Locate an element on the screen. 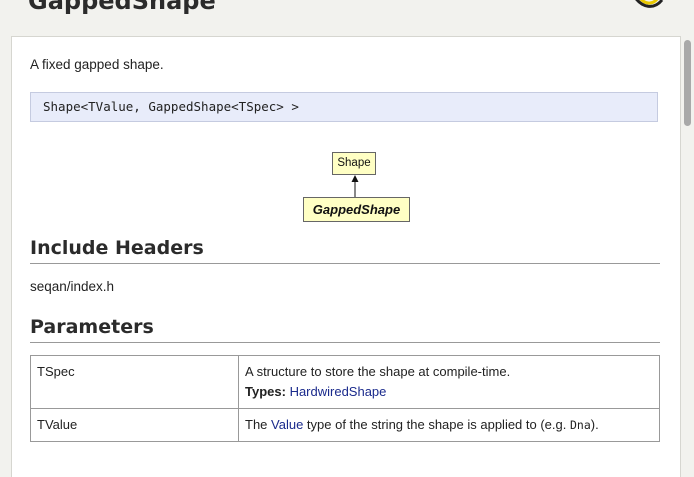 This screenshot has height=477, width=694. types-label: Types: is located at coordinates (265, 391).